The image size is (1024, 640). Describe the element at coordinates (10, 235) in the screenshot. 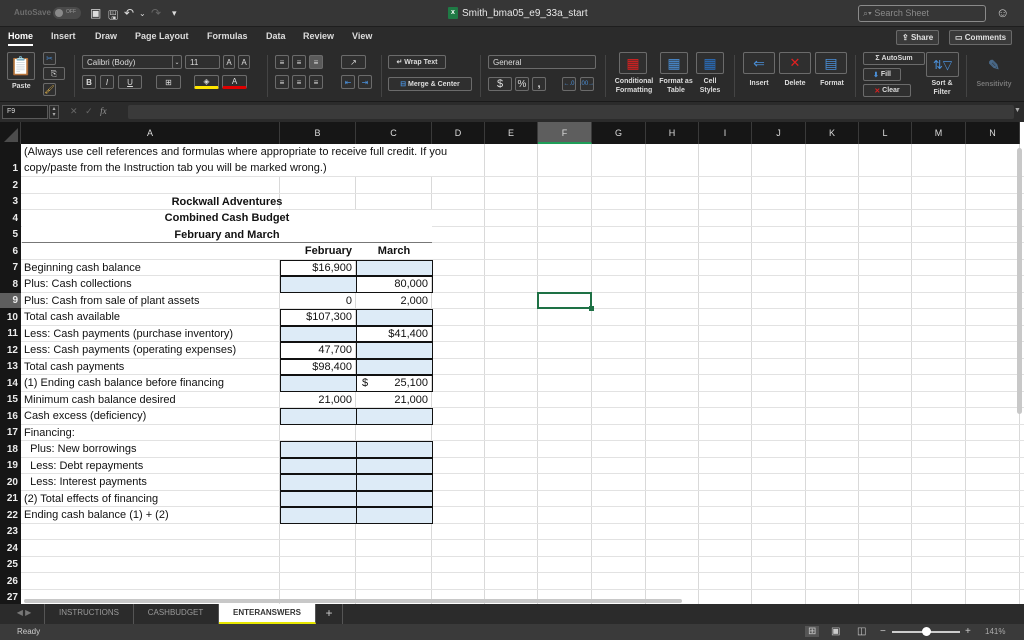

I see `row-header-5: 5` at that location.